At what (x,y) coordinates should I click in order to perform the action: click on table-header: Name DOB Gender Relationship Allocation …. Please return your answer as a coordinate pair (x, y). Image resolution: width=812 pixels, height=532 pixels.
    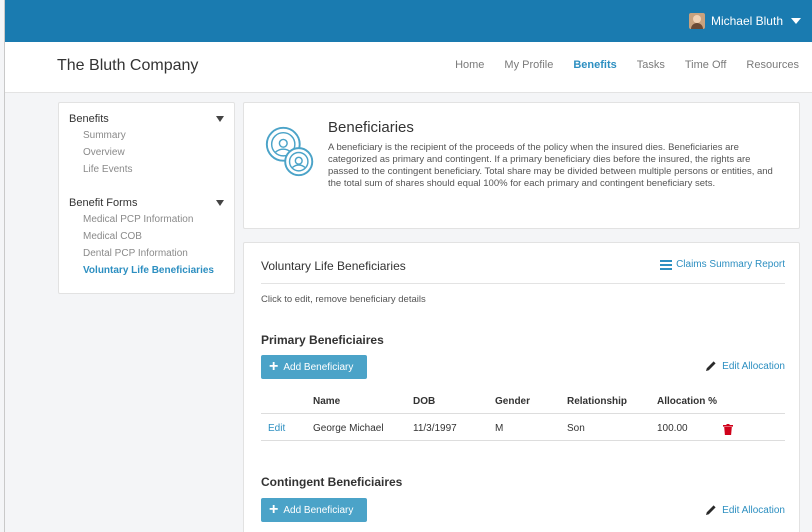
    Looking at the image, I should click on (523, 402).